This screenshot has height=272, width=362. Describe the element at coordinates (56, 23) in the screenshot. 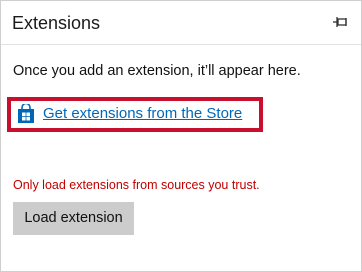

I see `panel-title: Extensions` at that location.